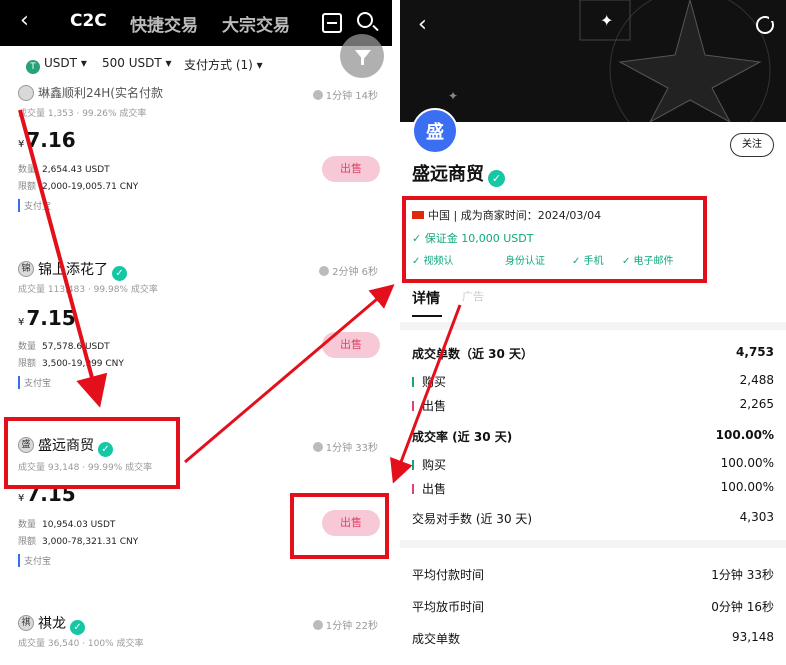 Image resolution: width=786 pixels, height=665 pixels. Describe the element at coordinates (365, 20) in the screenshot. I see `search-icon` at that location.